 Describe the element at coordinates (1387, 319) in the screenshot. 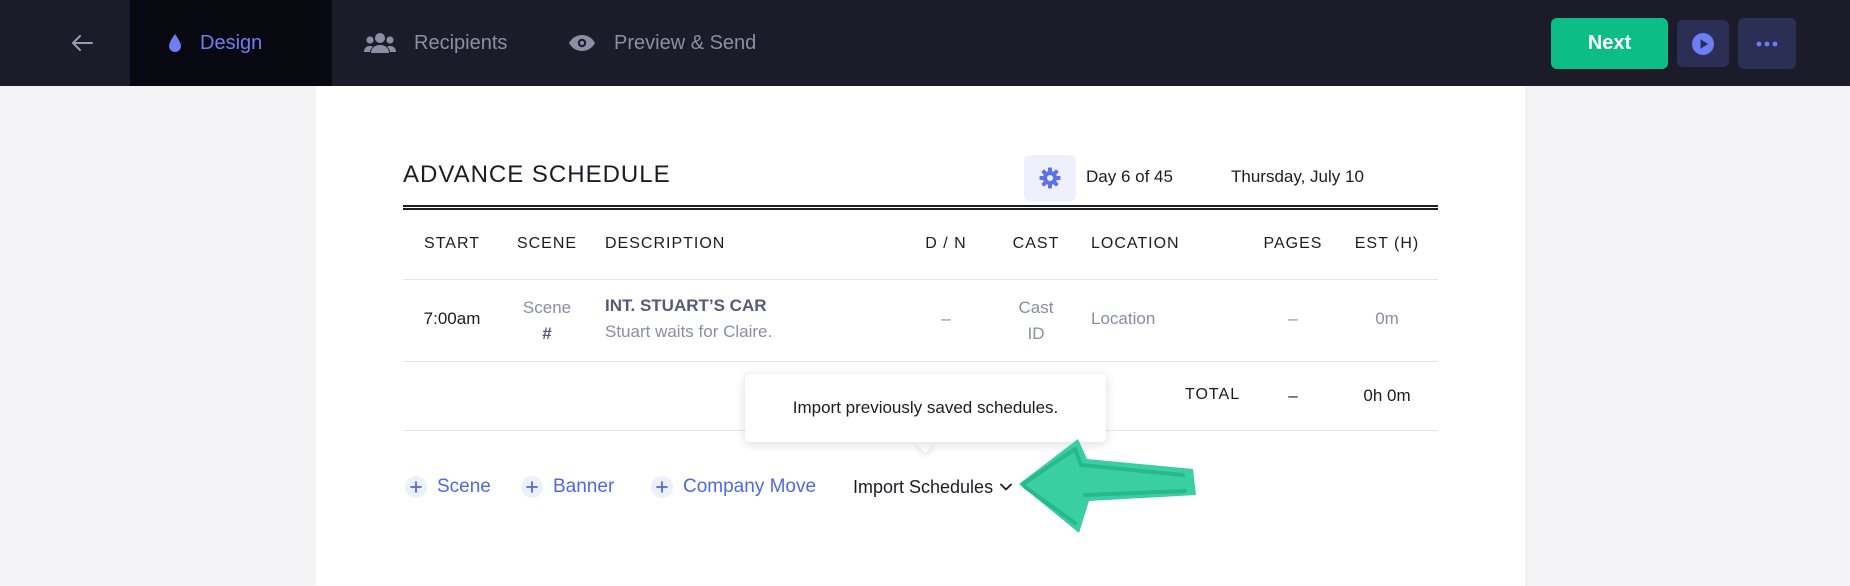

I see `row-estimate: 0m` at that location.